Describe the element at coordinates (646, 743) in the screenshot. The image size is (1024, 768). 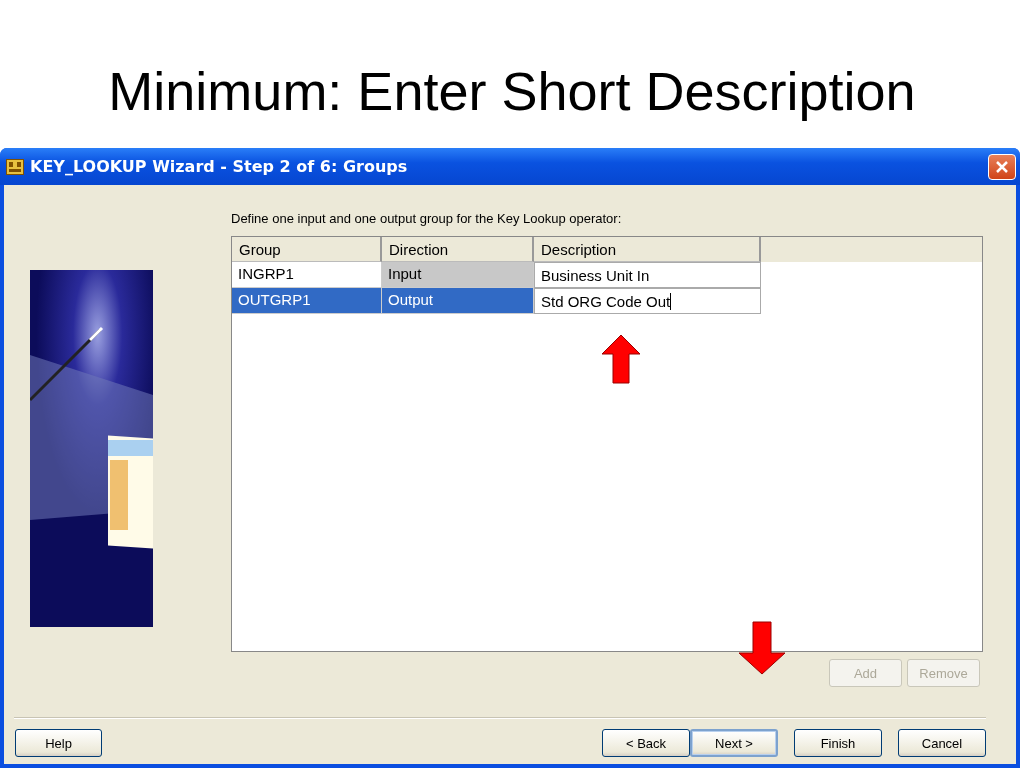
I see `wizard-nav-button: < Back` at that location.